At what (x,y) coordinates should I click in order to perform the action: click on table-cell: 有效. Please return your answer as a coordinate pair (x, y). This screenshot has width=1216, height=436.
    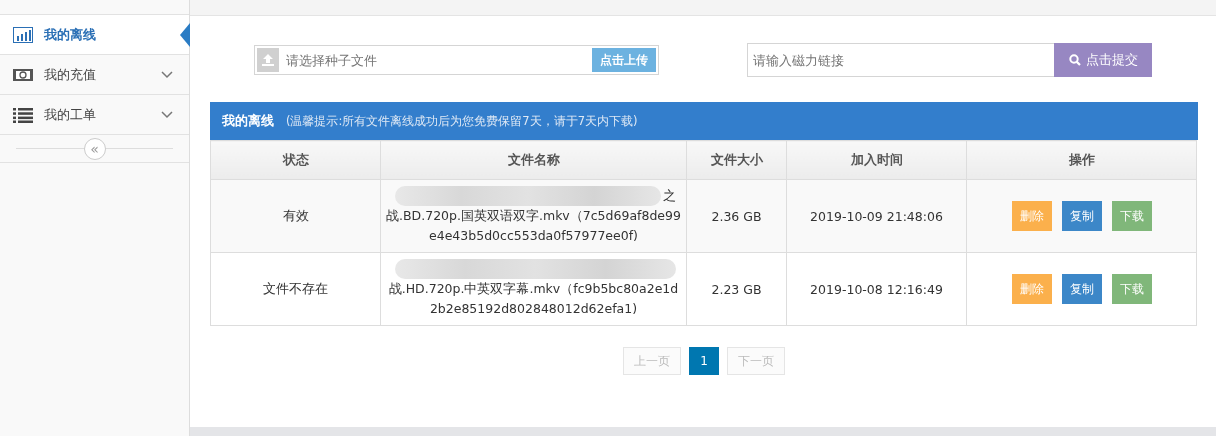
    Looking at the image, I should click on (295, 216).